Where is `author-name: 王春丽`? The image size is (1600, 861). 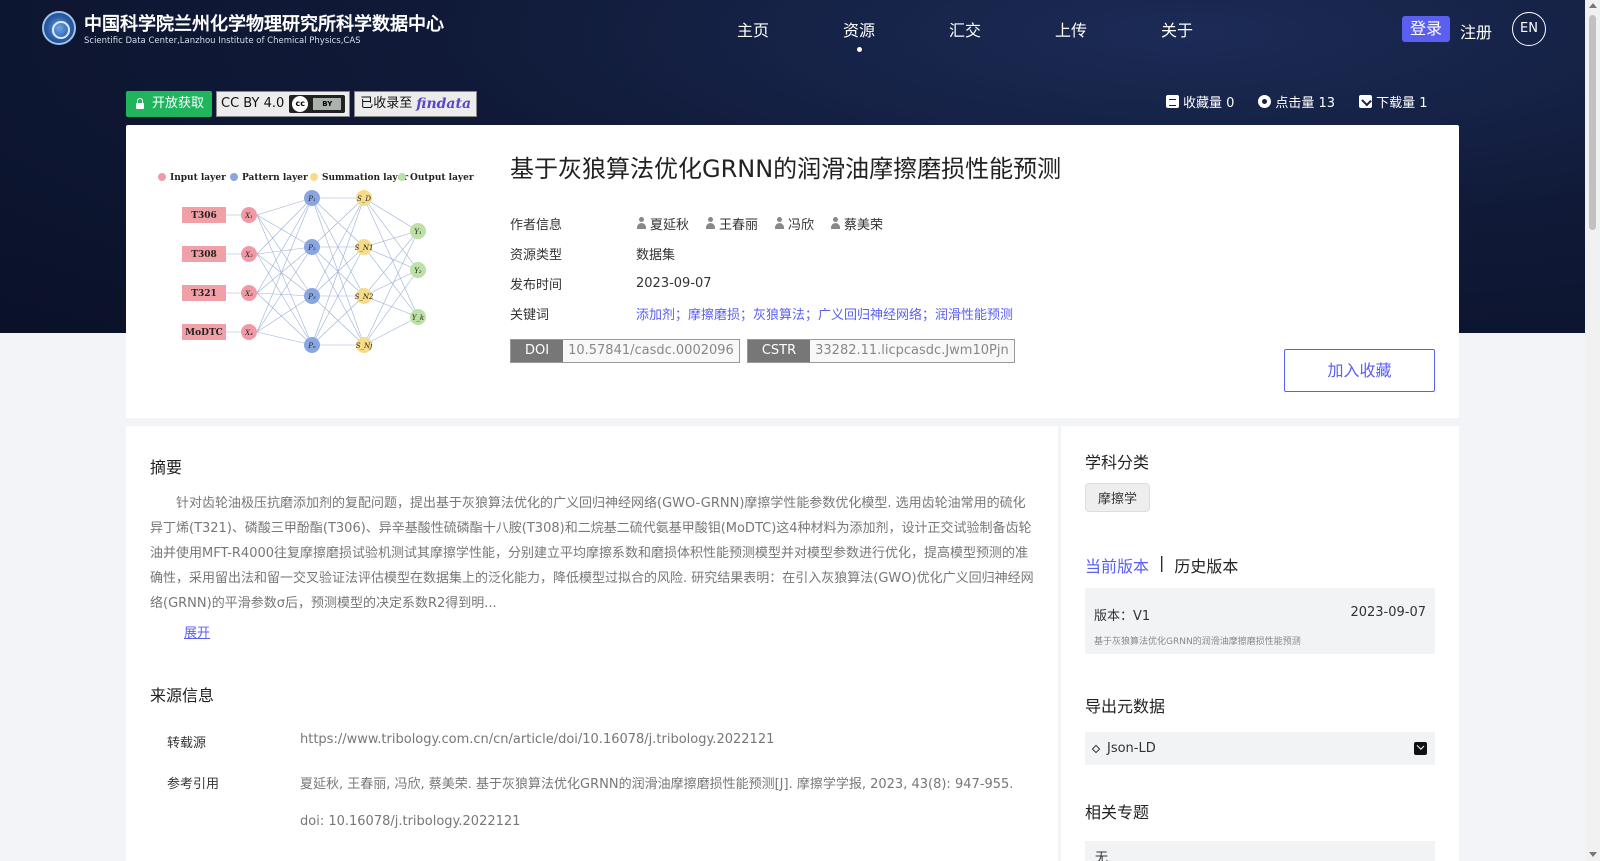 author-name: 王春丽 is located at coordinates (739, 225).